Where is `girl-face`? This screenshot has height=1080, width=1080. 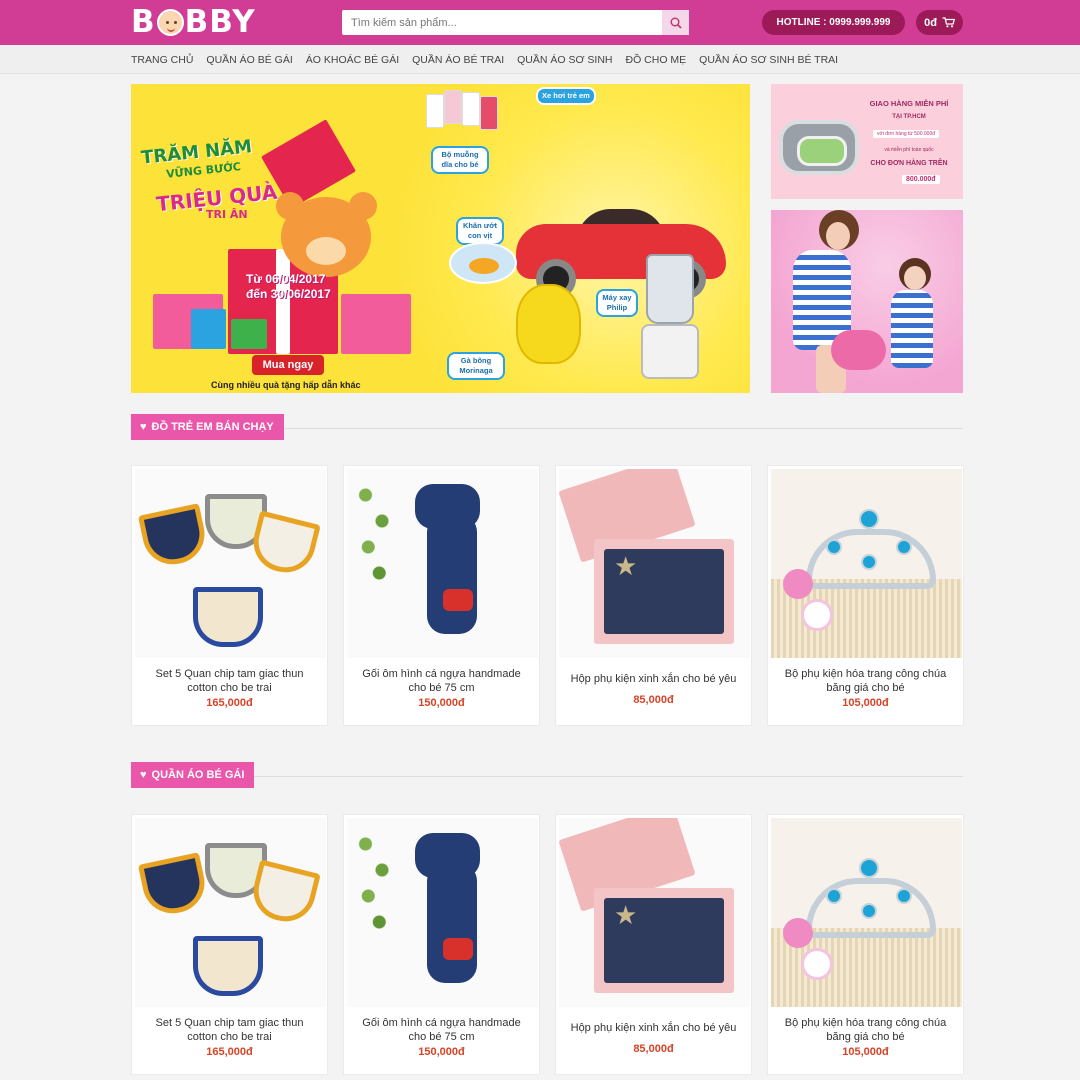 girl-face is located at coordinates (915, 278).